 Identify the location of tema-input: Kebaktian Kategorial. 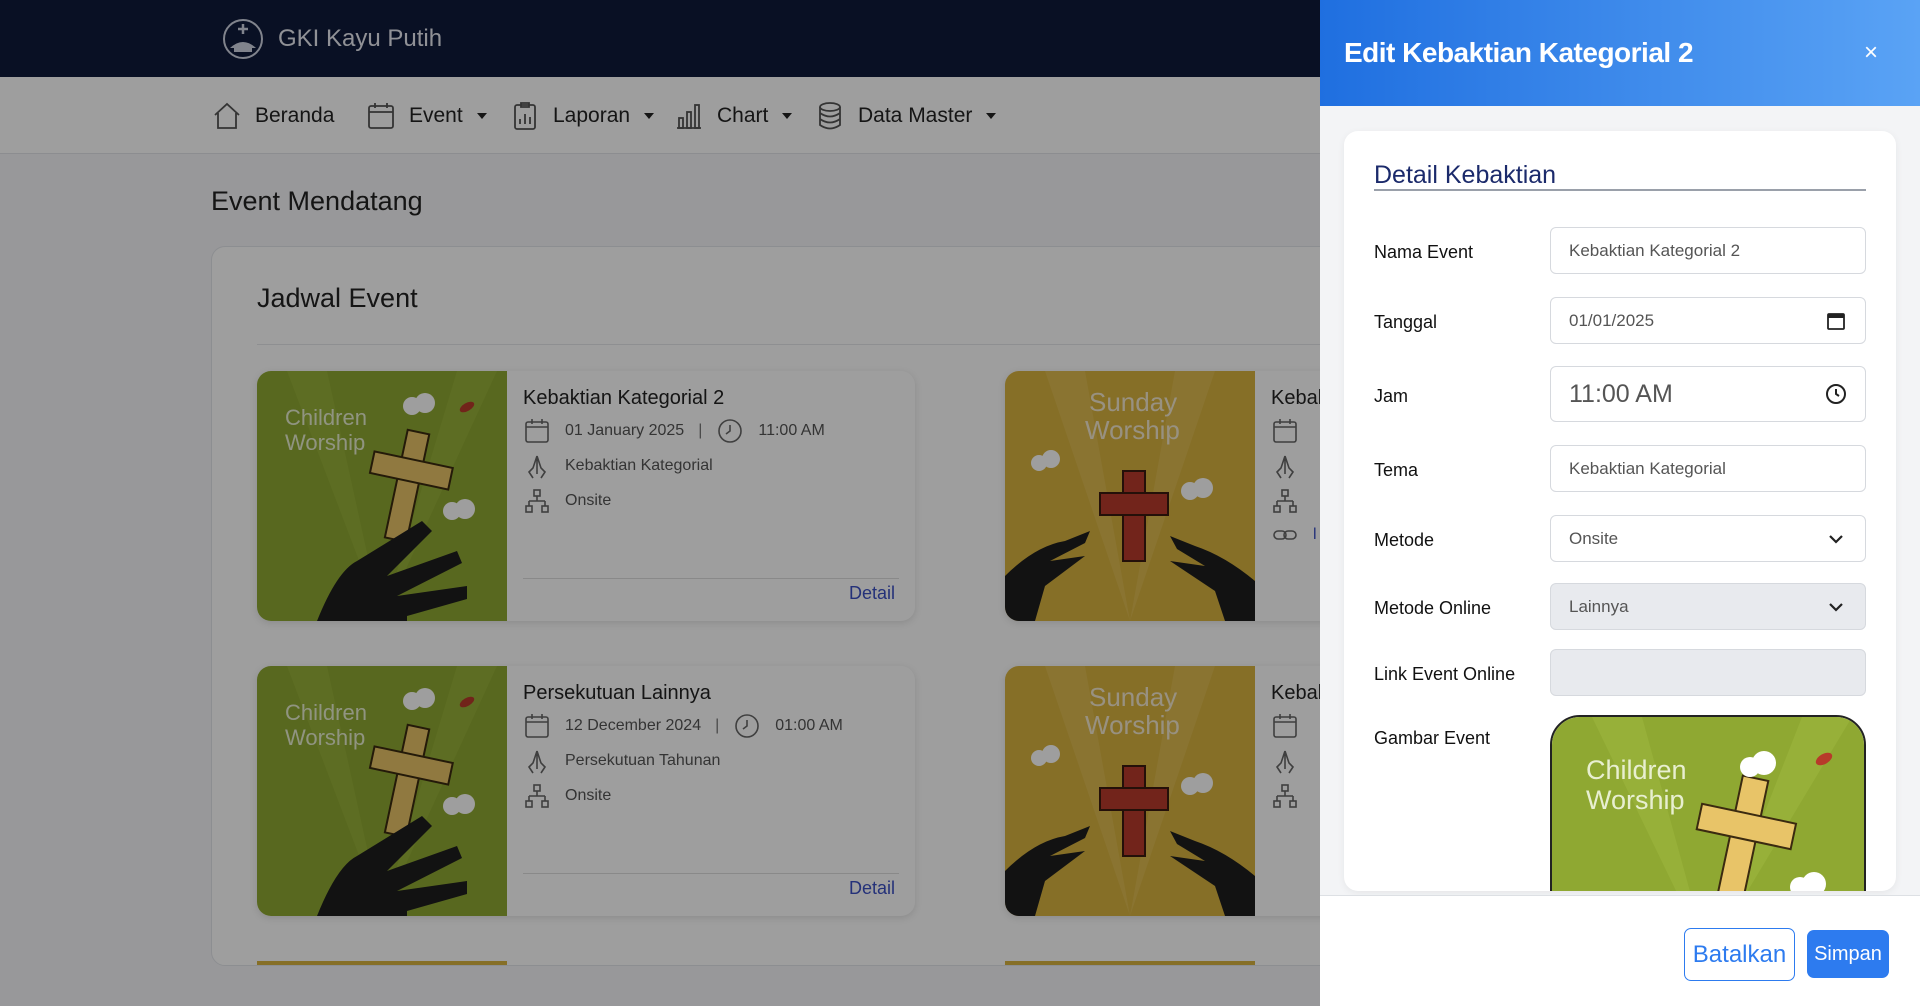
(1708, 468).